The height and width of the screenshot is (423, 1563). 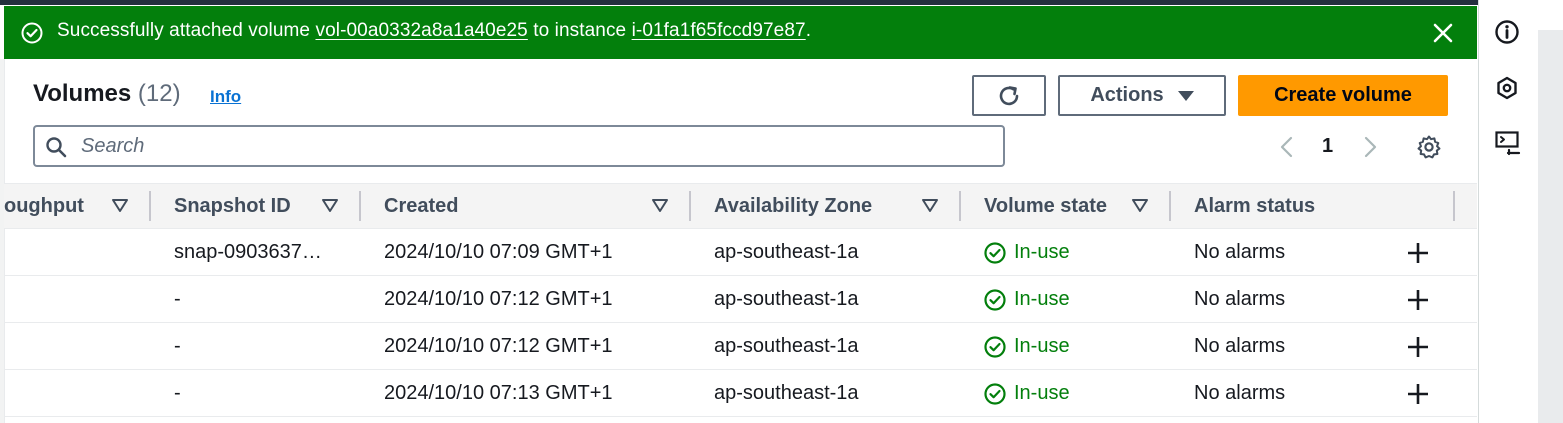 I want to click on column-header-snapshot-id: Snapshot ID, so click(x=232, y=206).